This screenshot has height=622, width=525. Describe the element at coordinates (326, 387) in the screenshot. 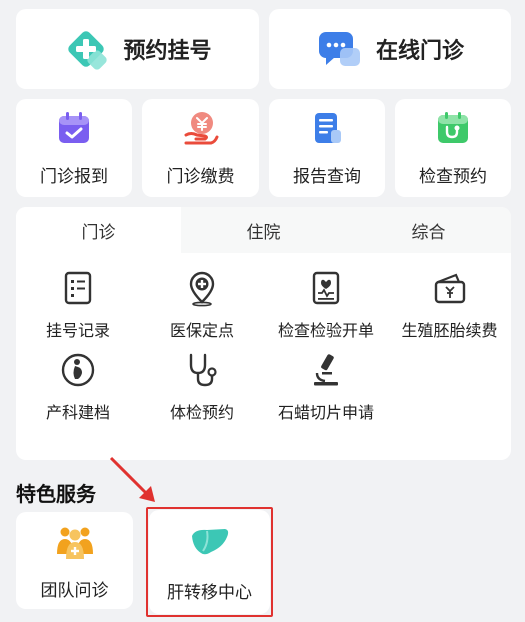

I see `paraffin-section-item: 石蜡切片申请` at that location.